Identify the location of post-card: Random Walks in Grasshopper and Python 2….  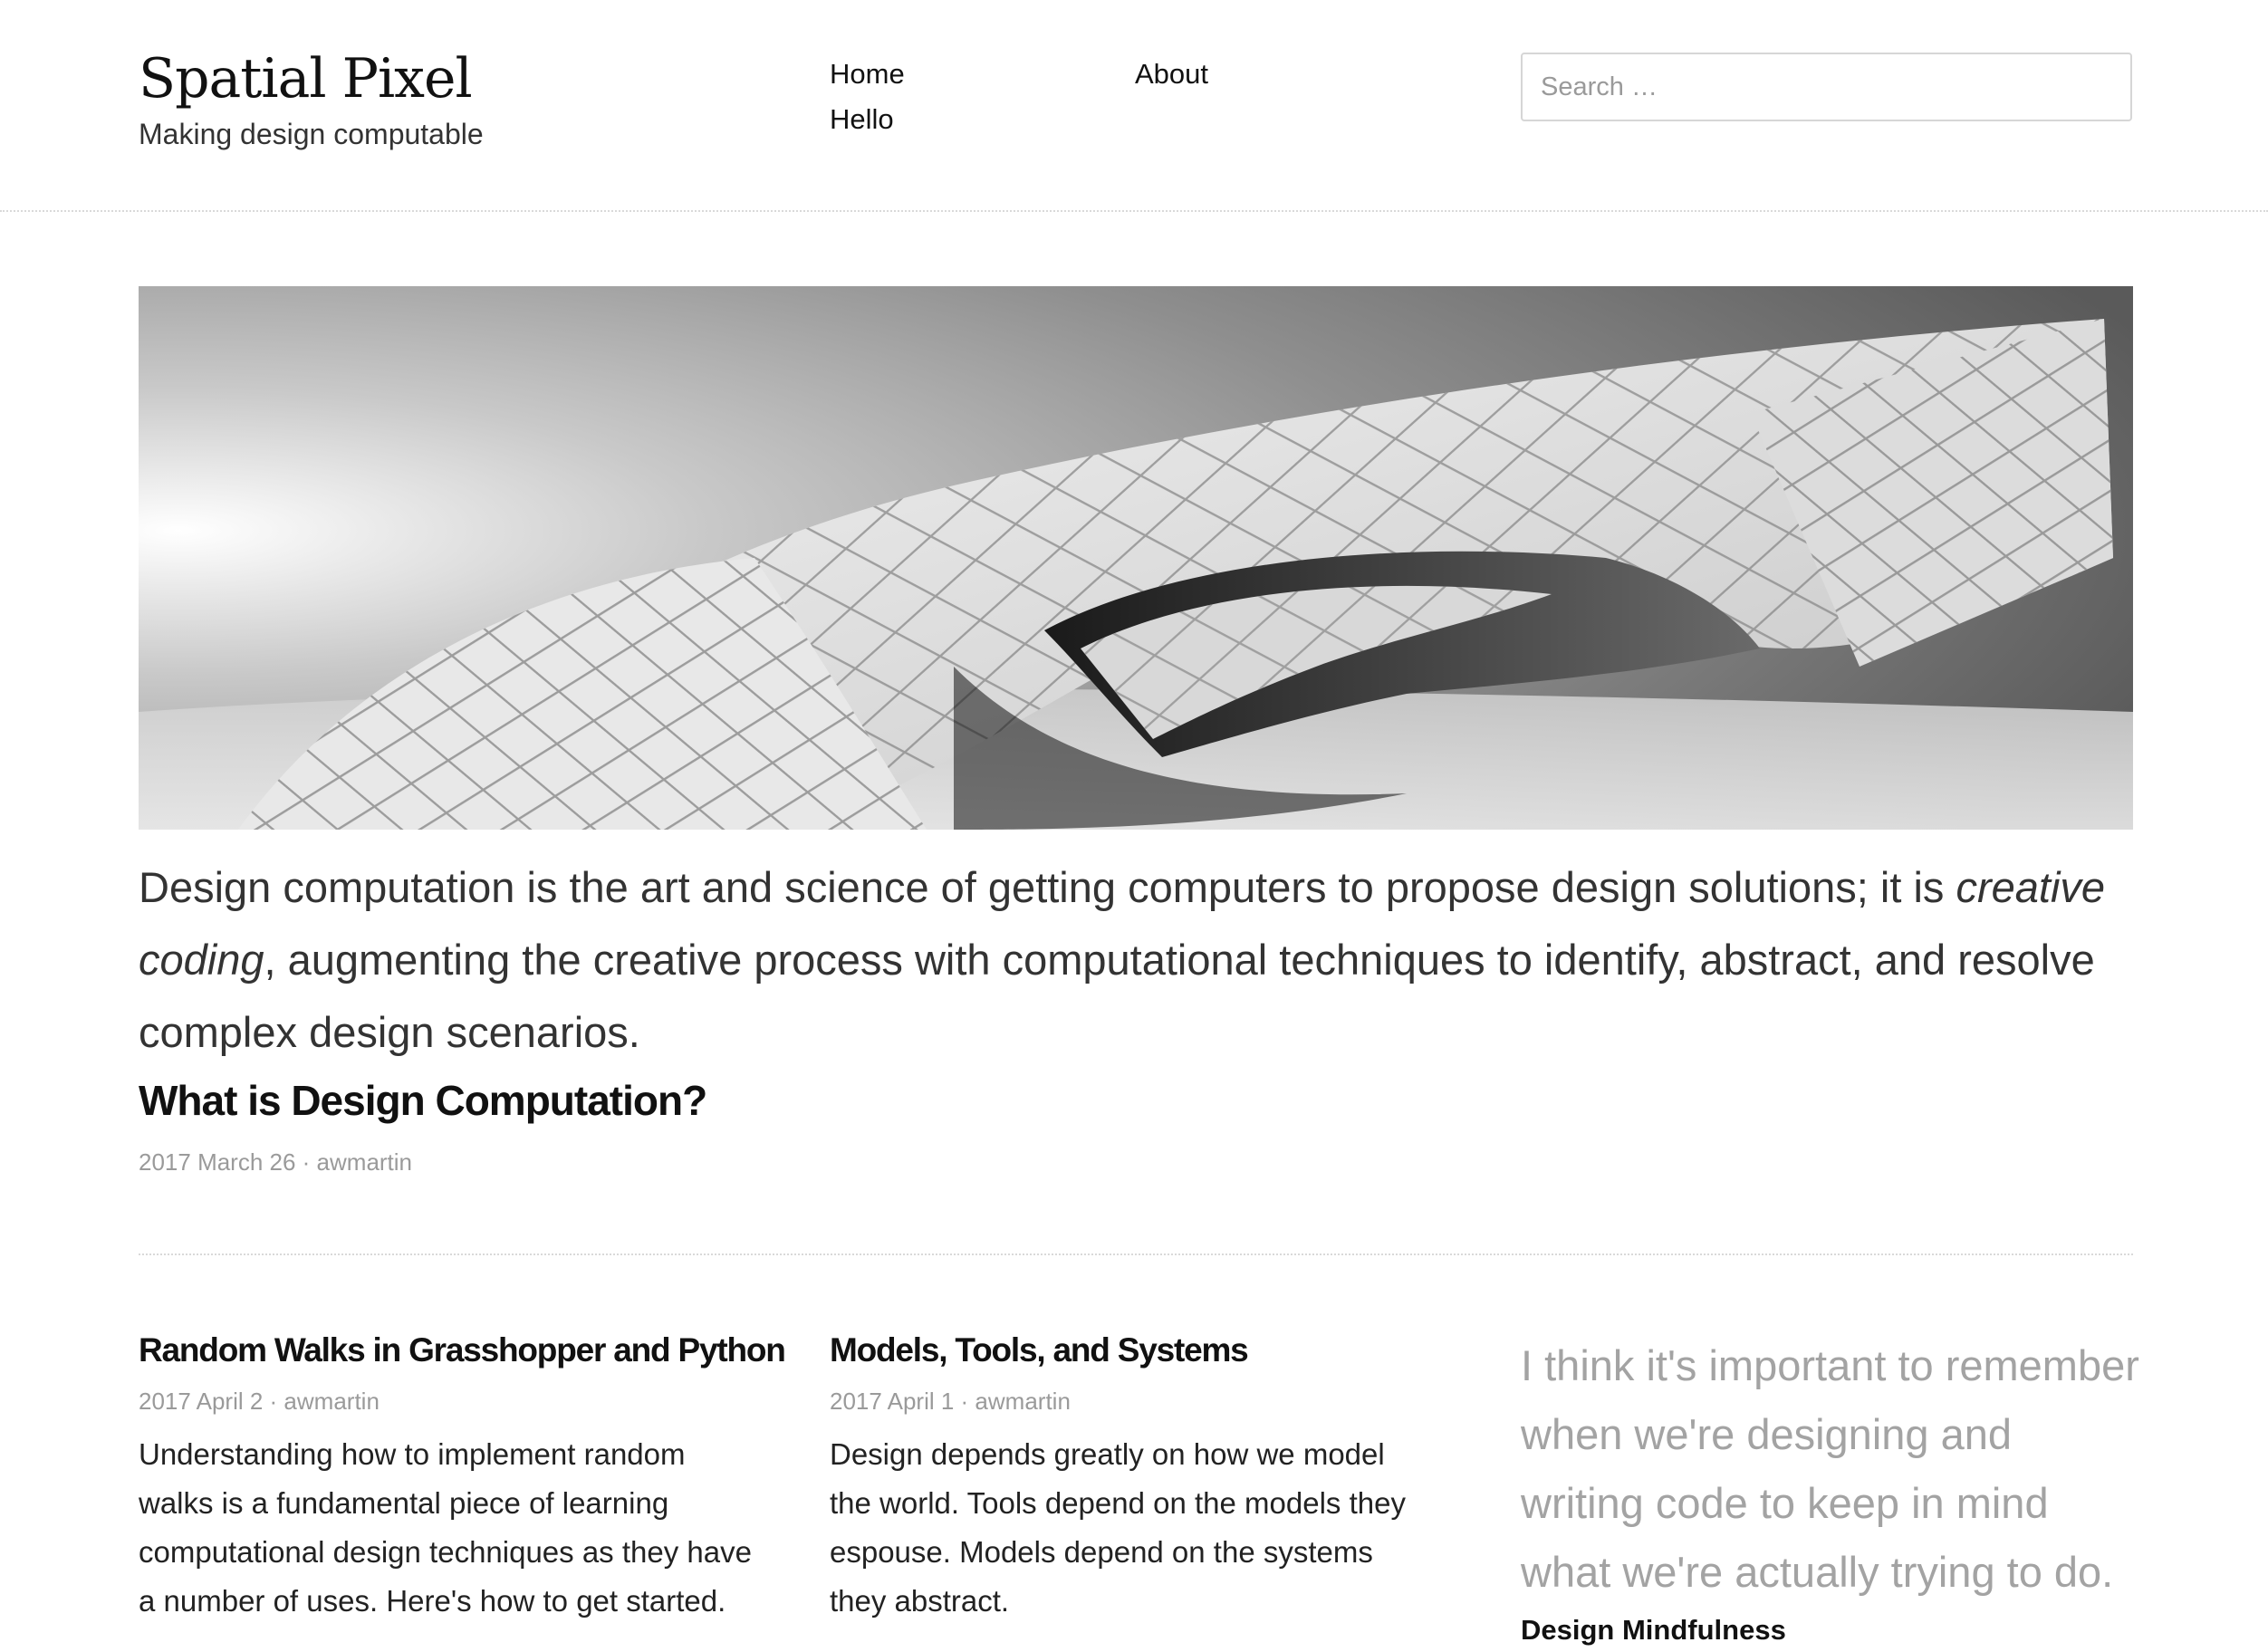
(463, 1478).